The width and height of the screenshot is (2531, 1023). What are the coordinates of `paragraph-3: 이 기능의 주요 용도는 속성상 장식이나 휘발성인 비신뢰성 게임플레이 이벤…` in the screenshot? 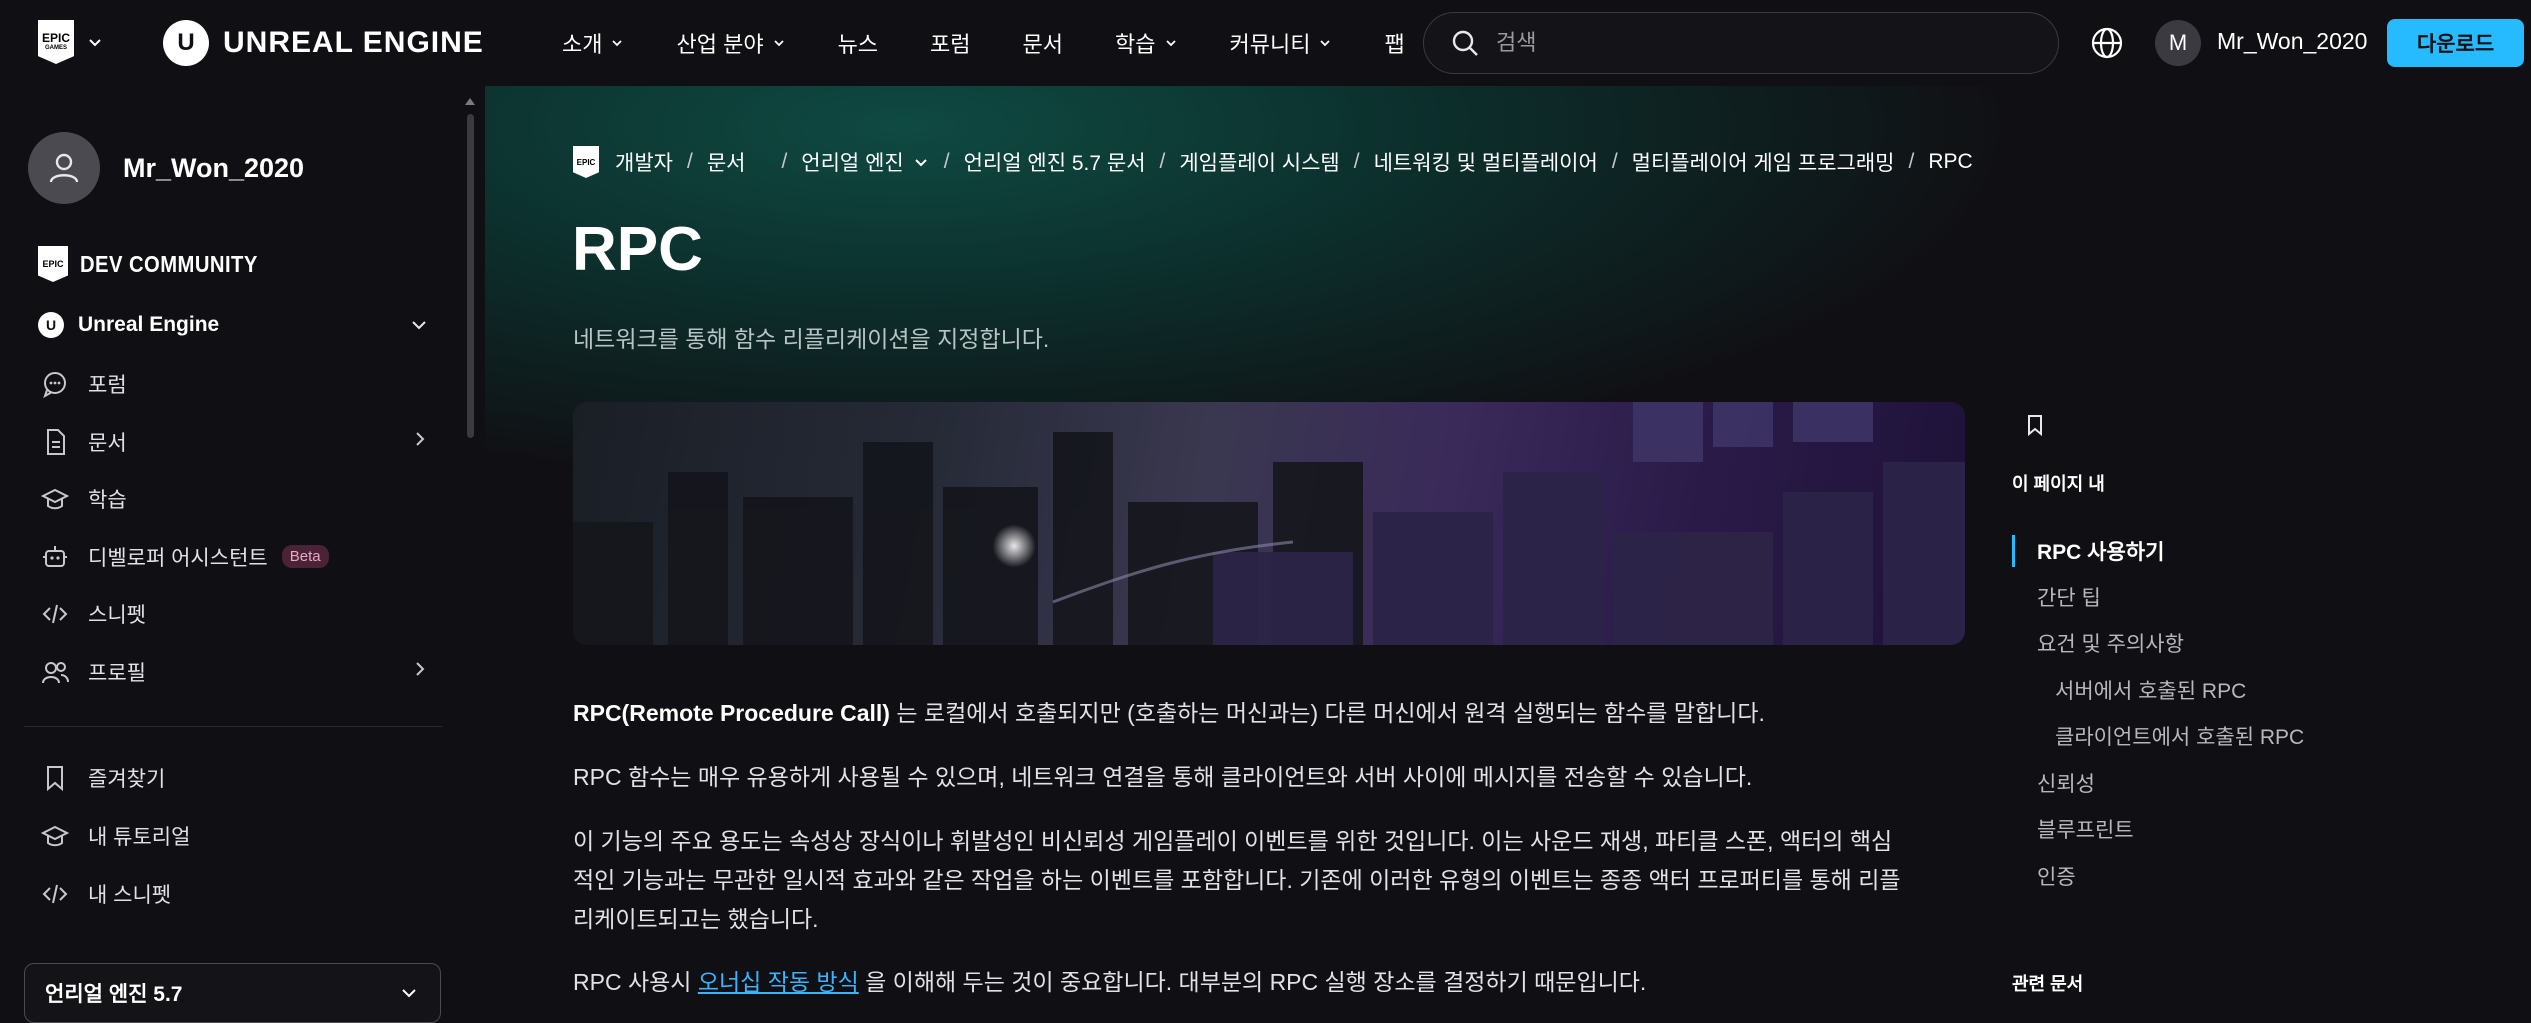 It's located at (1237, 880).